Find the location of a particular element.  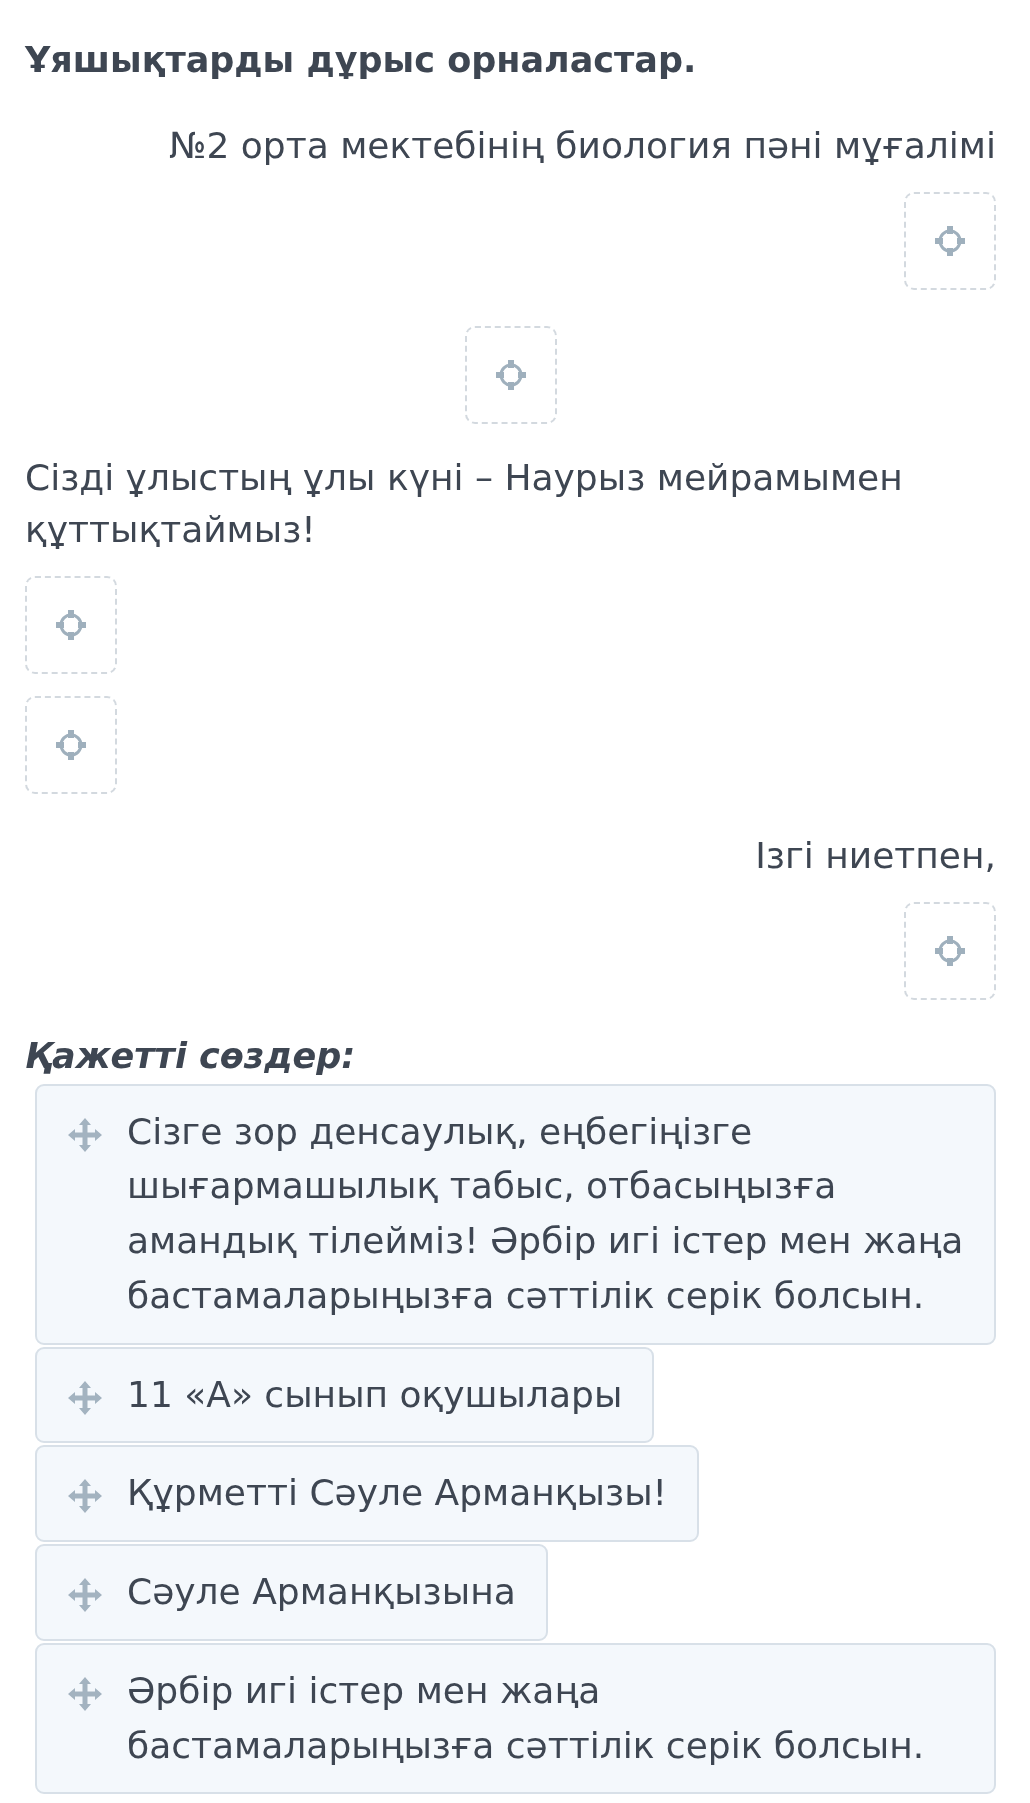

draggable-answer: Әрбір игі істер мен жаңа бастамаларыңызға сәттілік серік болсын. is located at coordinates (515, 1718).